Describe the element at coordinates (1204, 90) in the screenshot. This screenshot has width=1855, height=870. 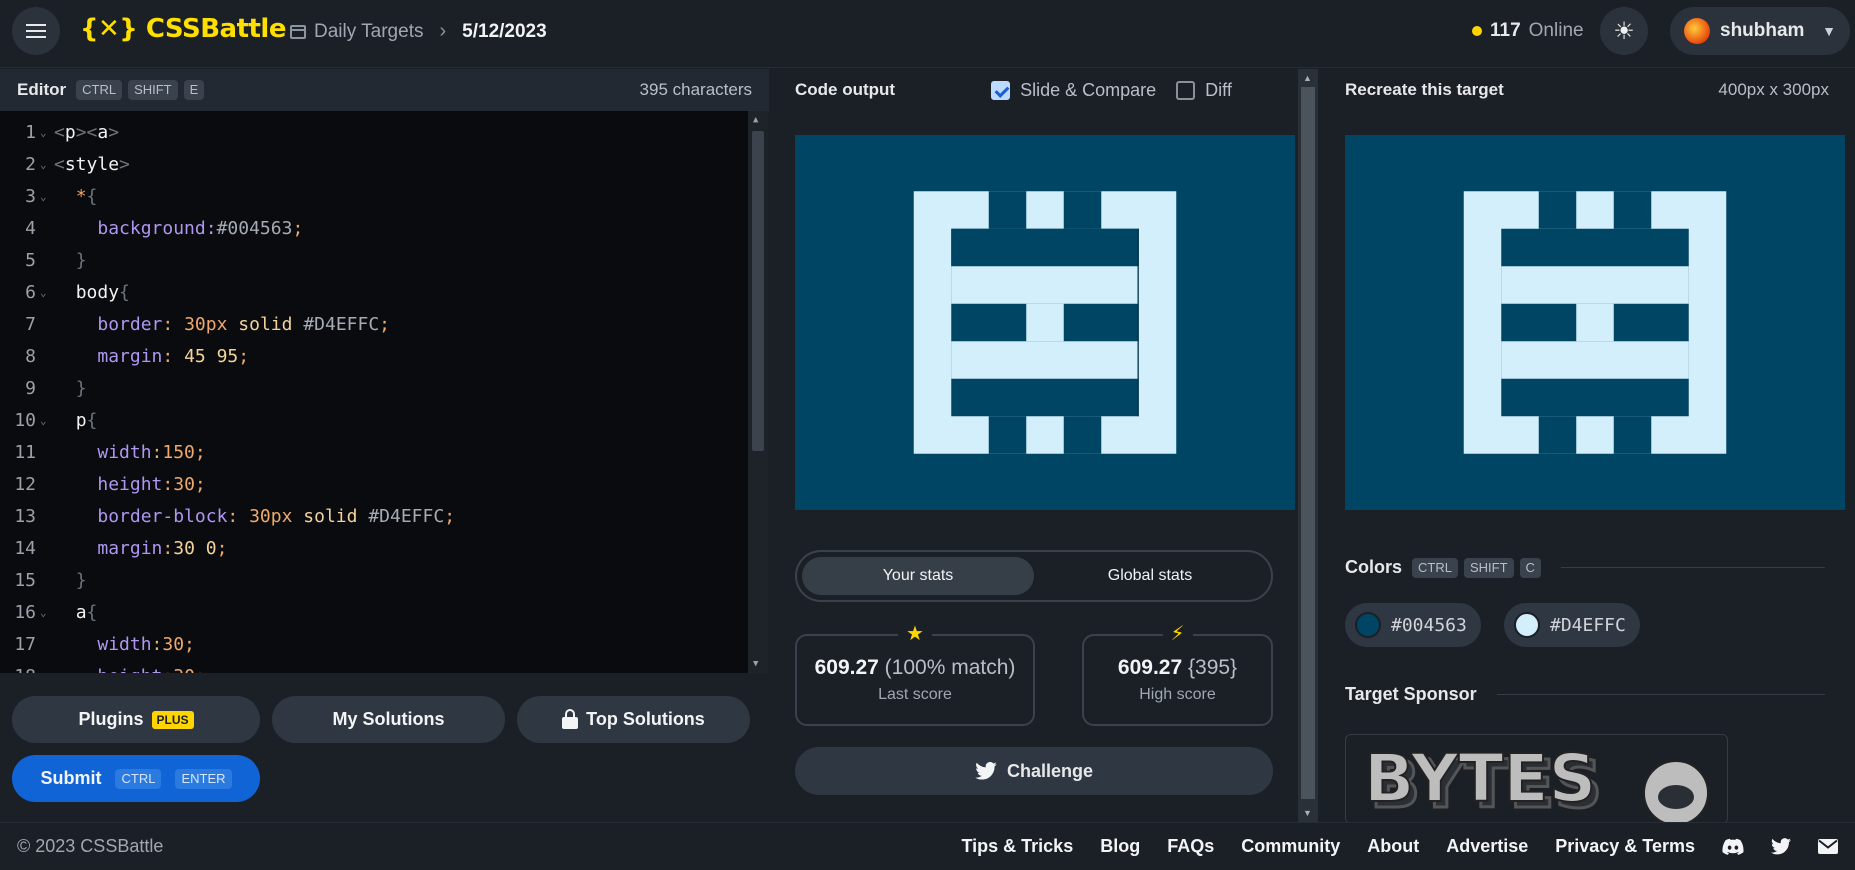
I see `diff-toggle: Diff` at that location.